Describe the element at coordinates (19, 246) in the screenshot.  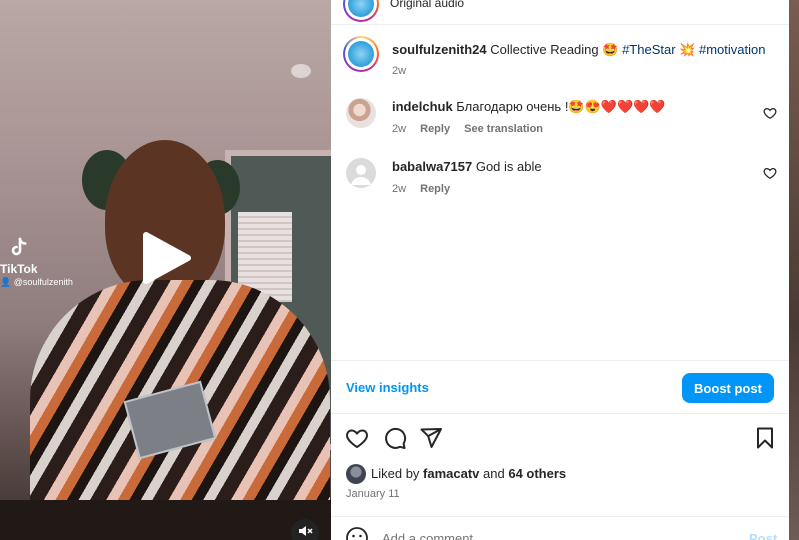
I see `tiktok-icon` at that location.